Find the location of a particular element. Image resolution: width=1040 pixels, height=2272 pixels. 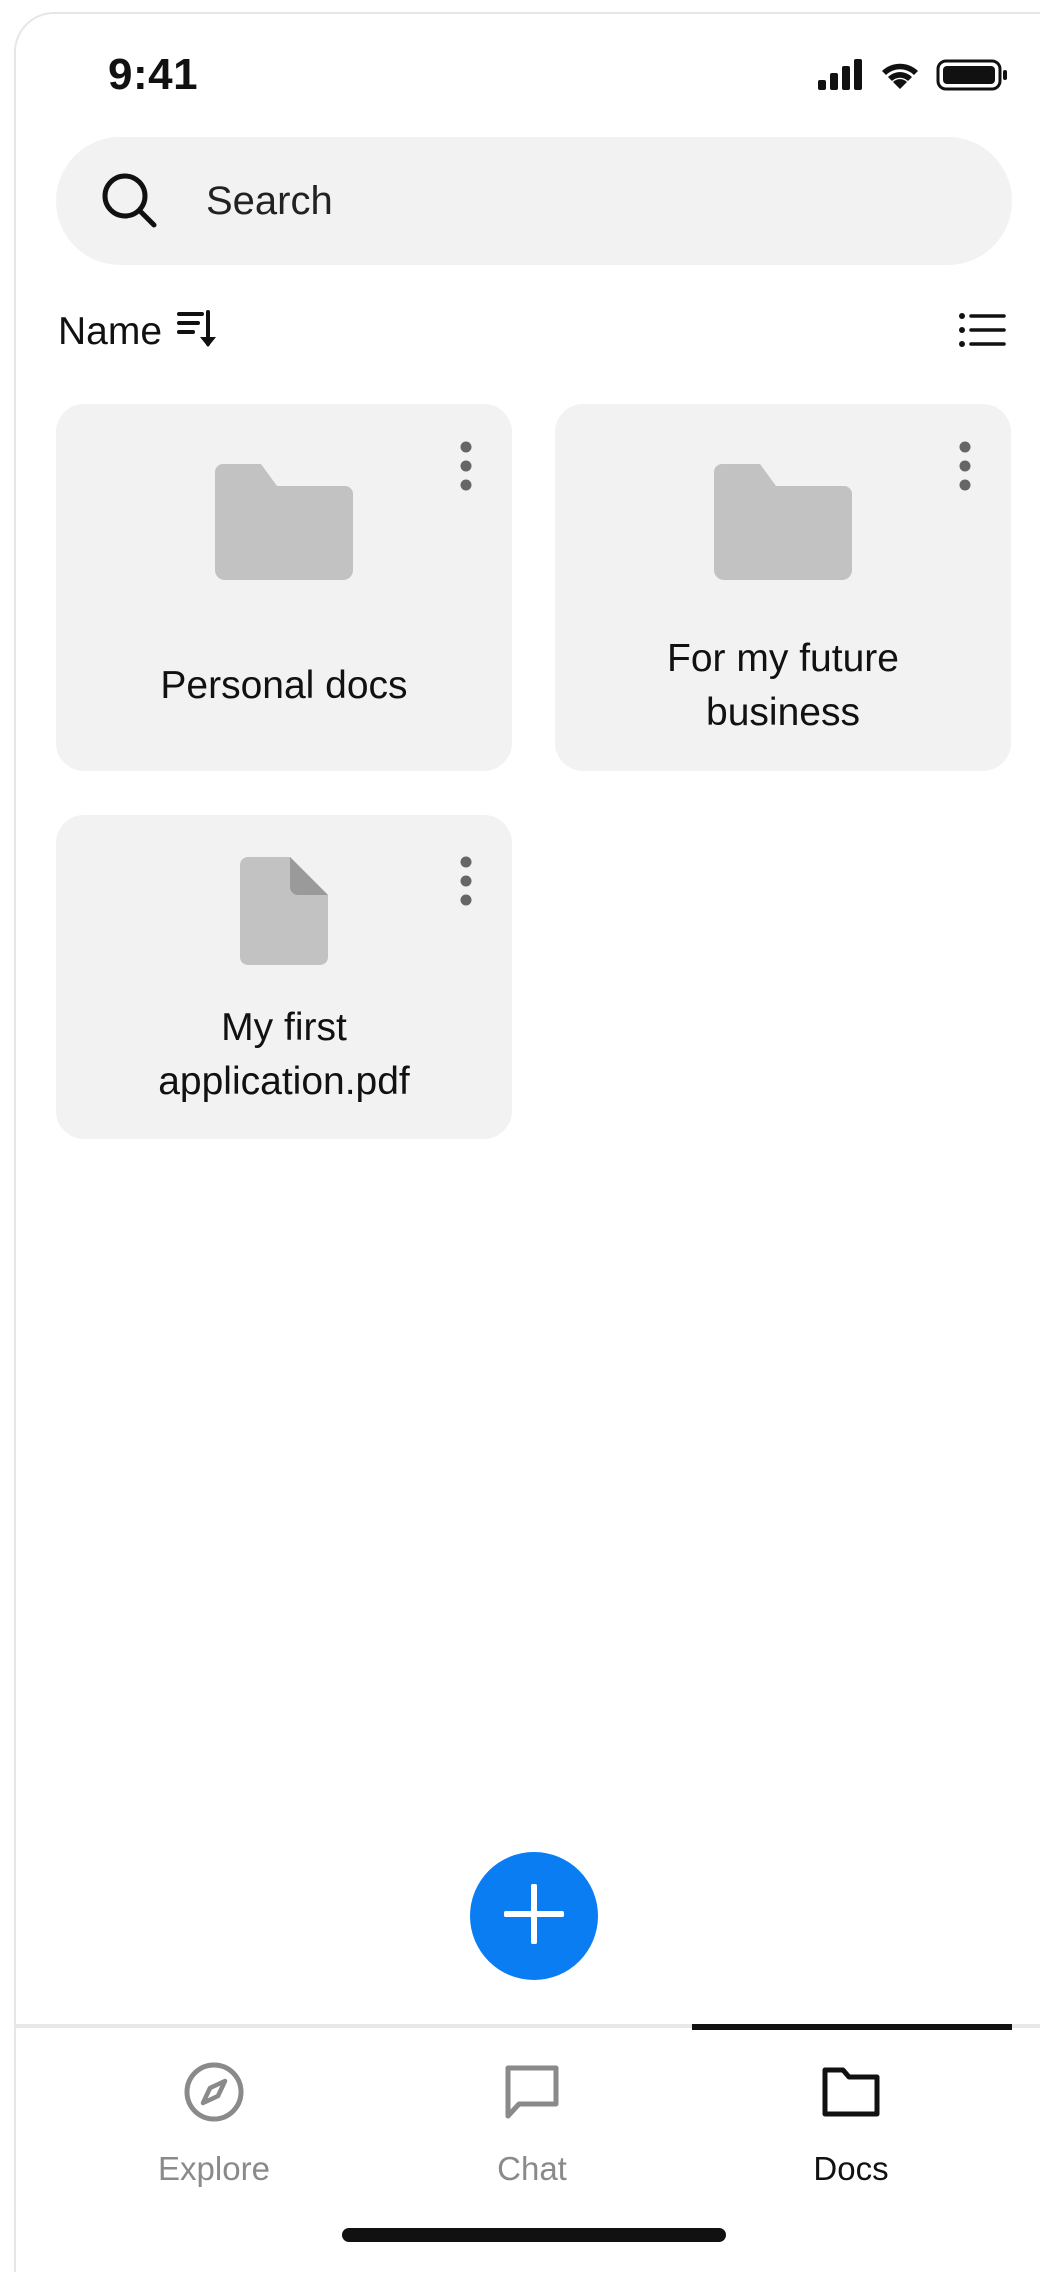

tab-label: Chat is located at coordinates (532, 2168).